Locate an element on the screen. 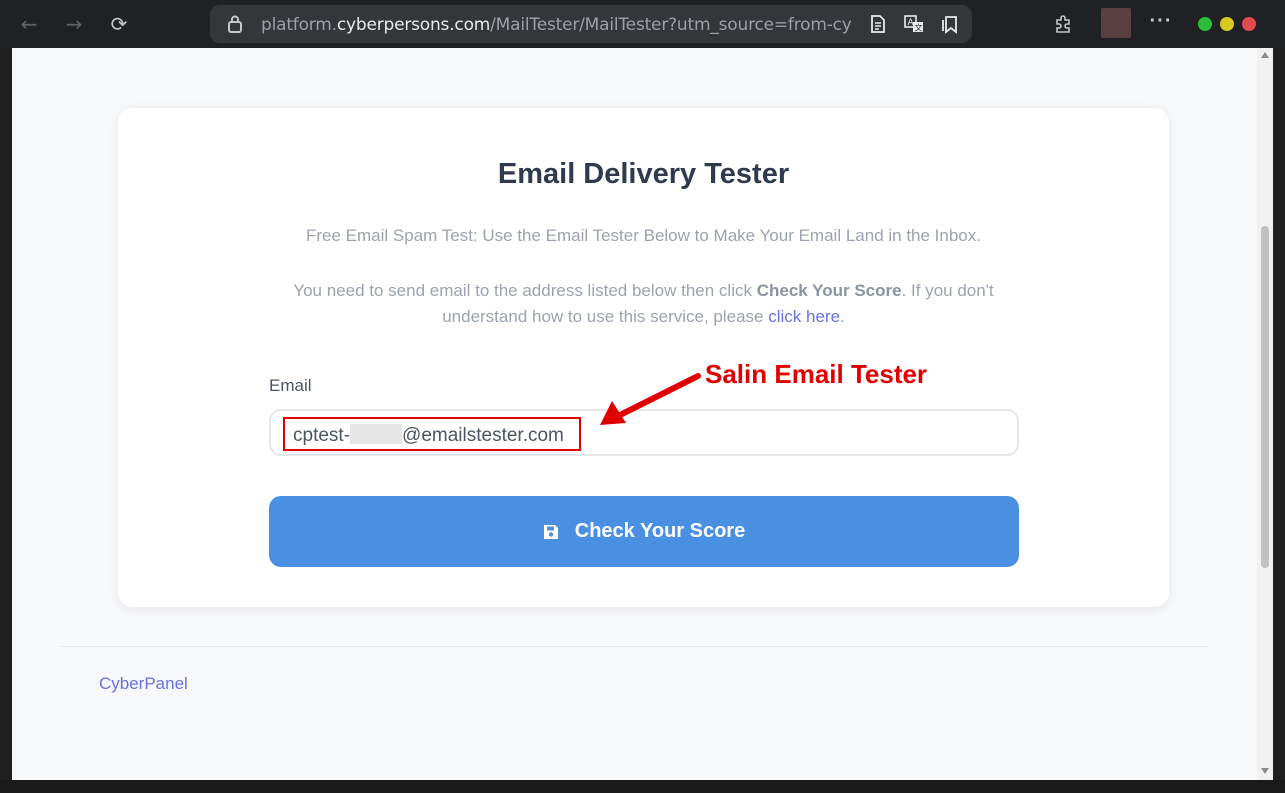  back-arrow-icon: ← is located at coordinates (29, 24).